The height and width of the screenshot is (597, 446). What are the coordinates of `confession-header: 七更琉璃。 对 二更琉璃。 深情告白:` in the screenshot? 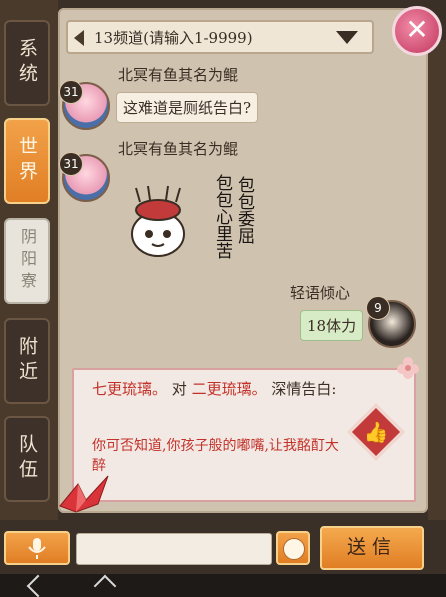 It's located at (242, 389).